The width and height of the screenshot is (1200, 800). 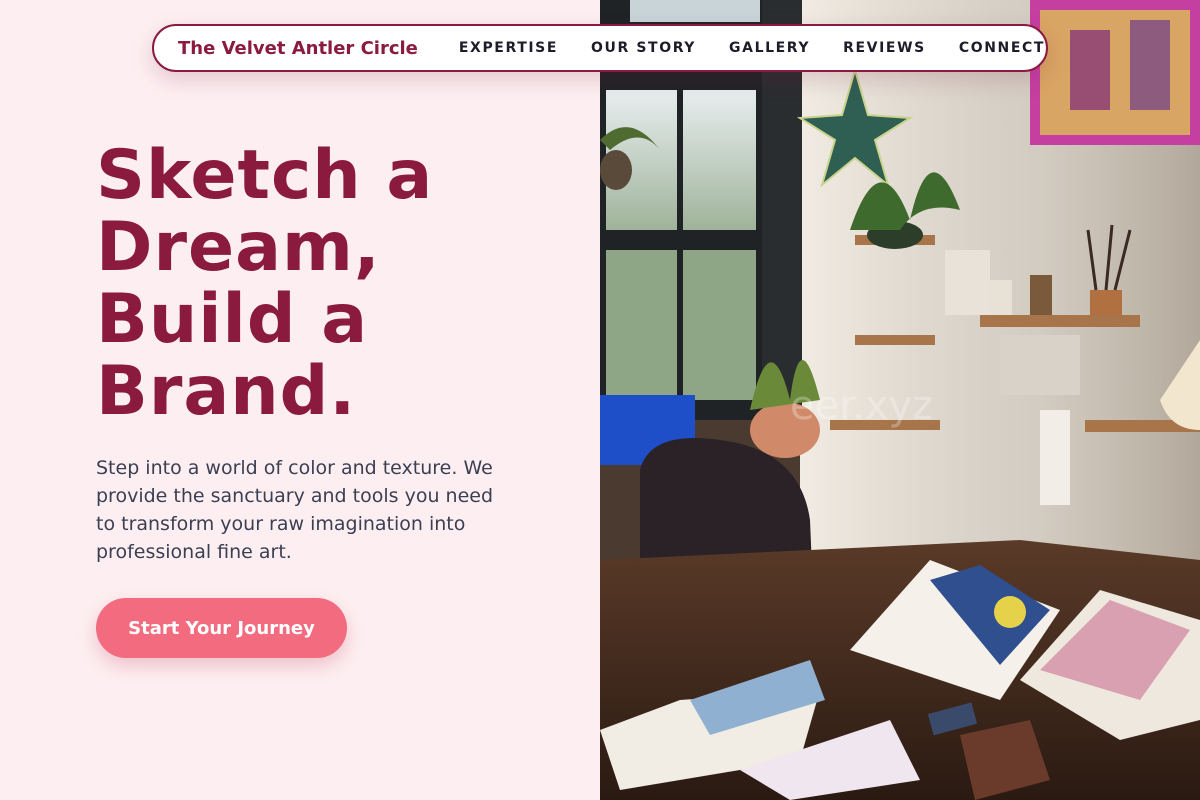 I want to click on nav-link-connect: CONNECT, so click(x=1002, y=48).